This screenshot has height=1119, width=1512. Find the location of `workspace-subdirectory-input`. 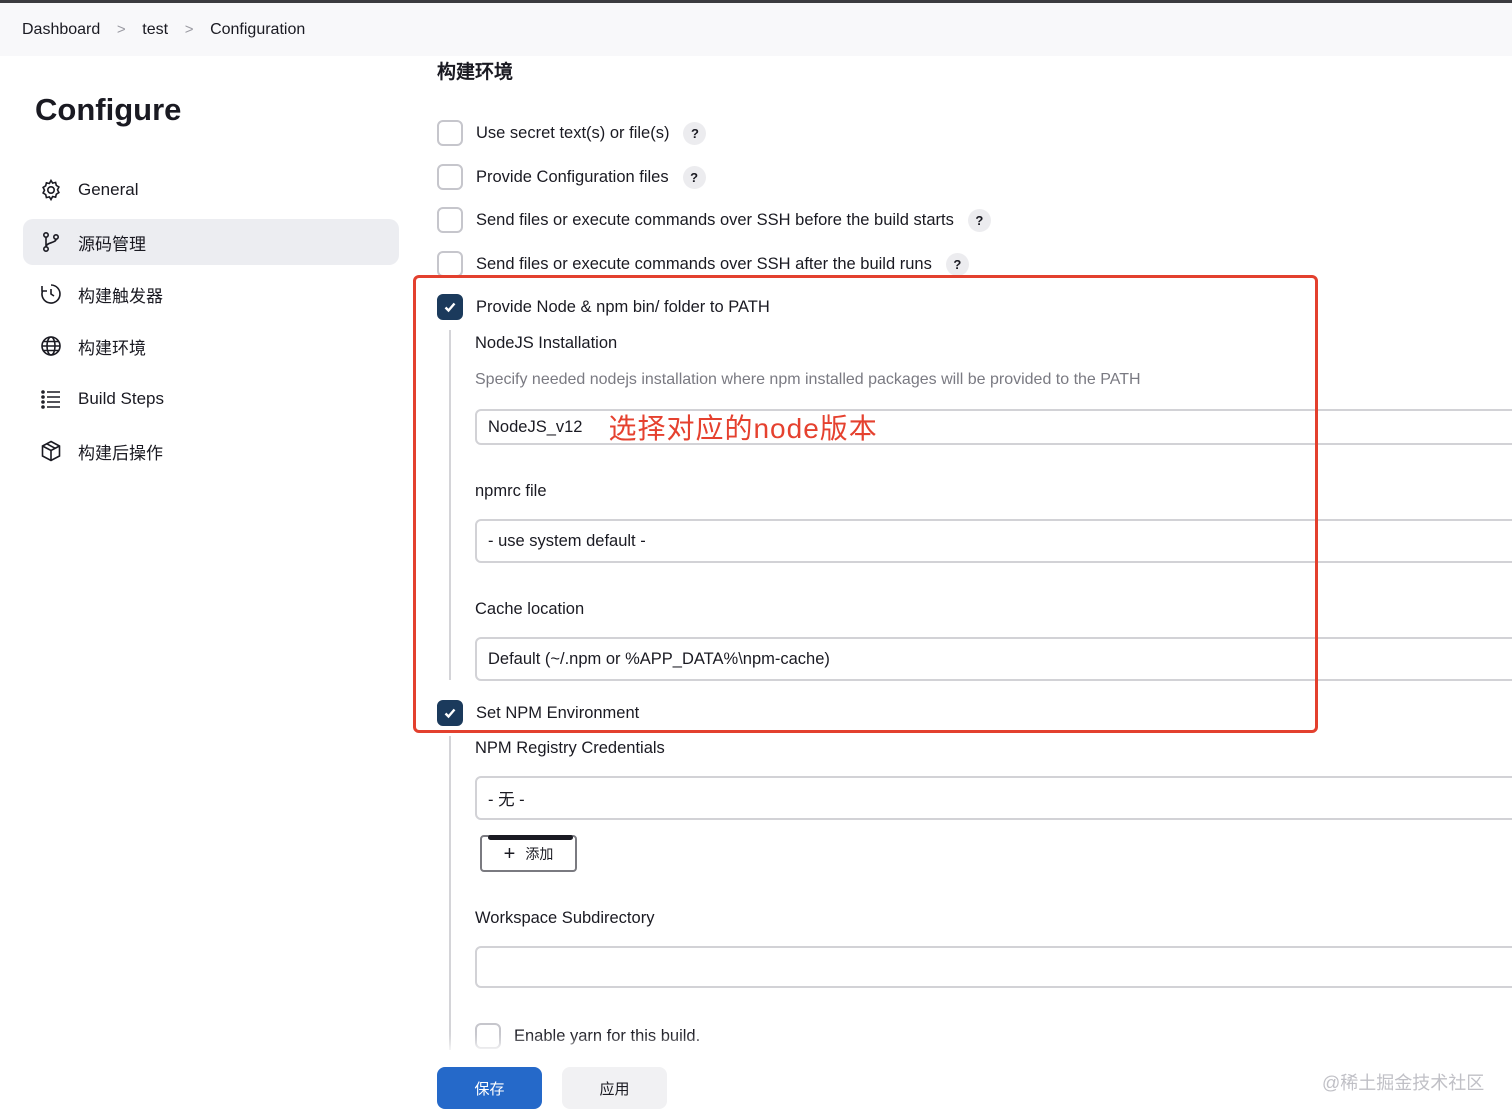

workspace-subdirectory-input is located at coordinates (993, 967).